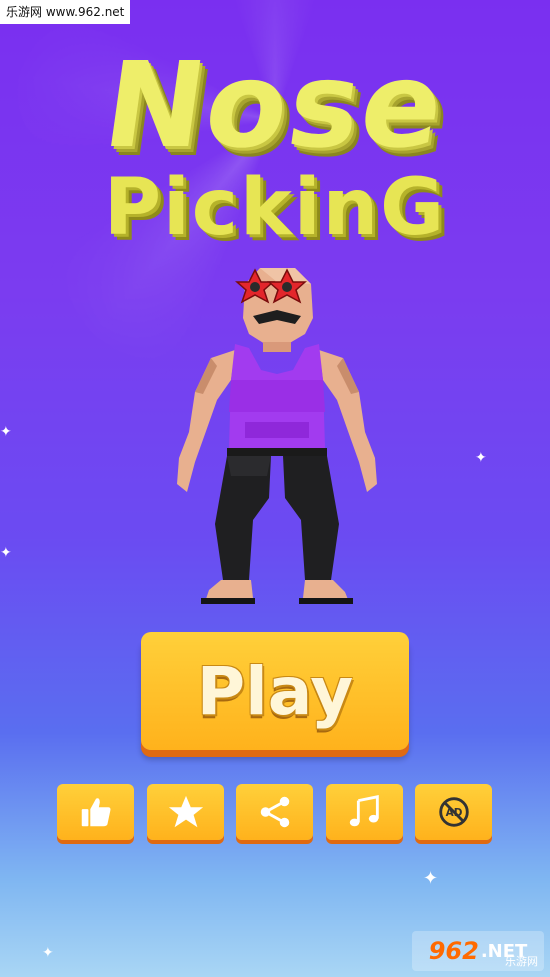 This screenshot has width=550, height=977. I want to click on watermark-number: 962, so click(453, 951).